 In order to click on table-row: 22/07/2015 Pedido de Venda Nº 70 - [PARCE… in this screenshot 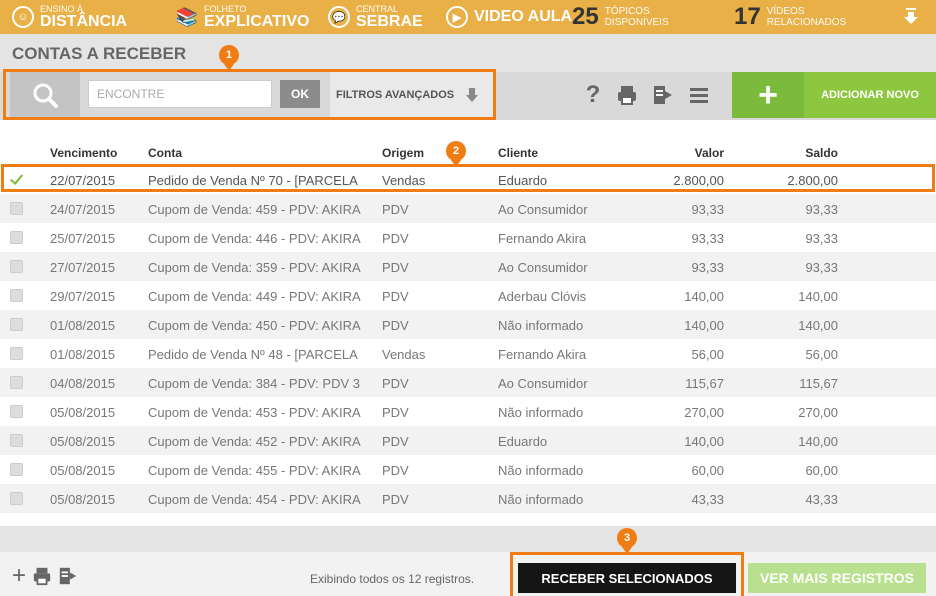, I will do `click(468, 179)`.